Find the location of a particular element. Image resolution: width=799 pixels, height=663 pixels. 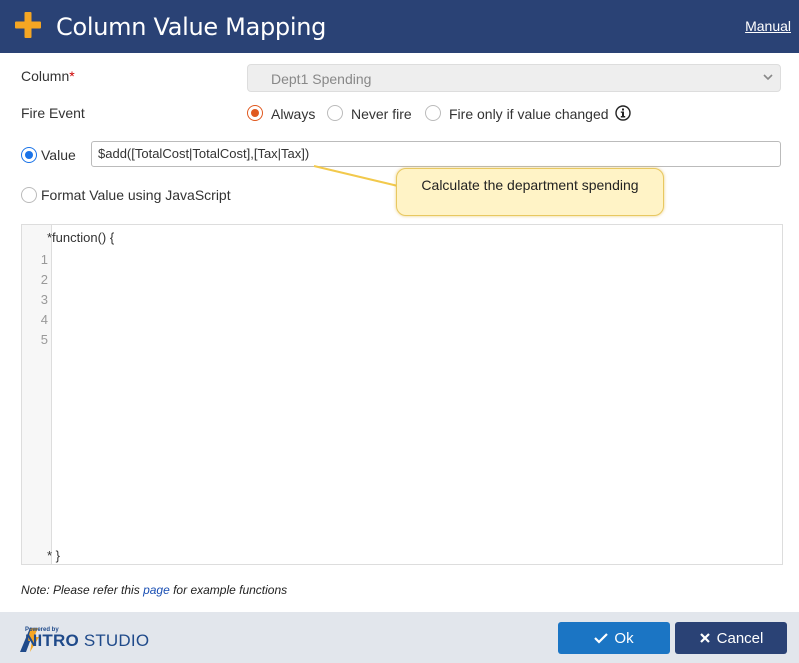

brand-name: NITRO STUDIO is located at coordinates (87, 640).